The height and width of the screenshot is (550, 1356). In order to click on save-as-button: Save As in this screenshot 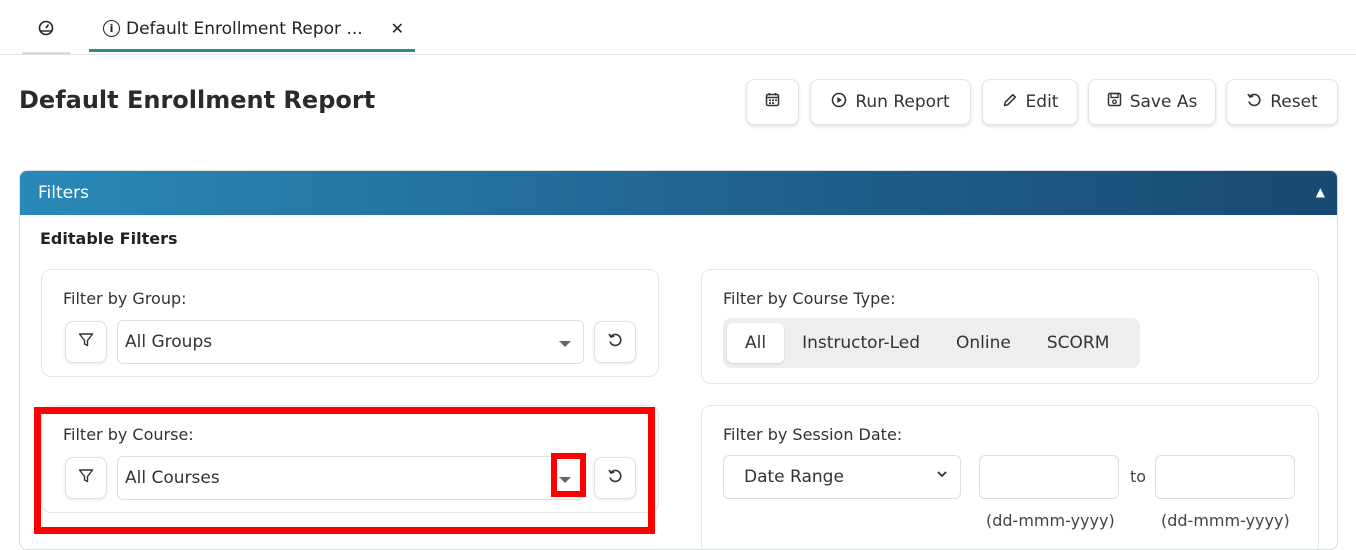, I will do `click(1152, 102)`.